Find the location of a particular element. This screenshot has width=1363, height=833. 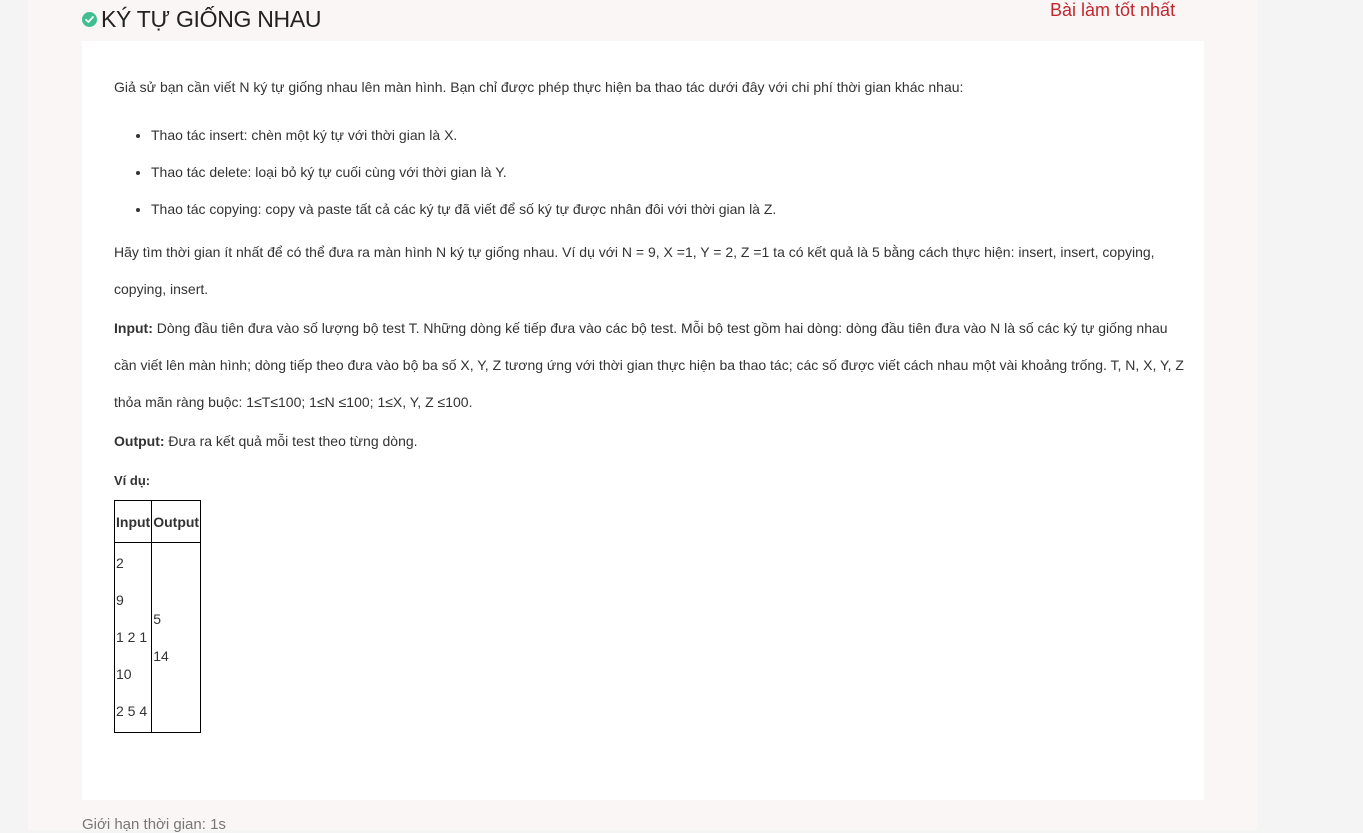

problem-header: KÝ TỰ GIỐNG NHAU is located at coordinates (201, 19).